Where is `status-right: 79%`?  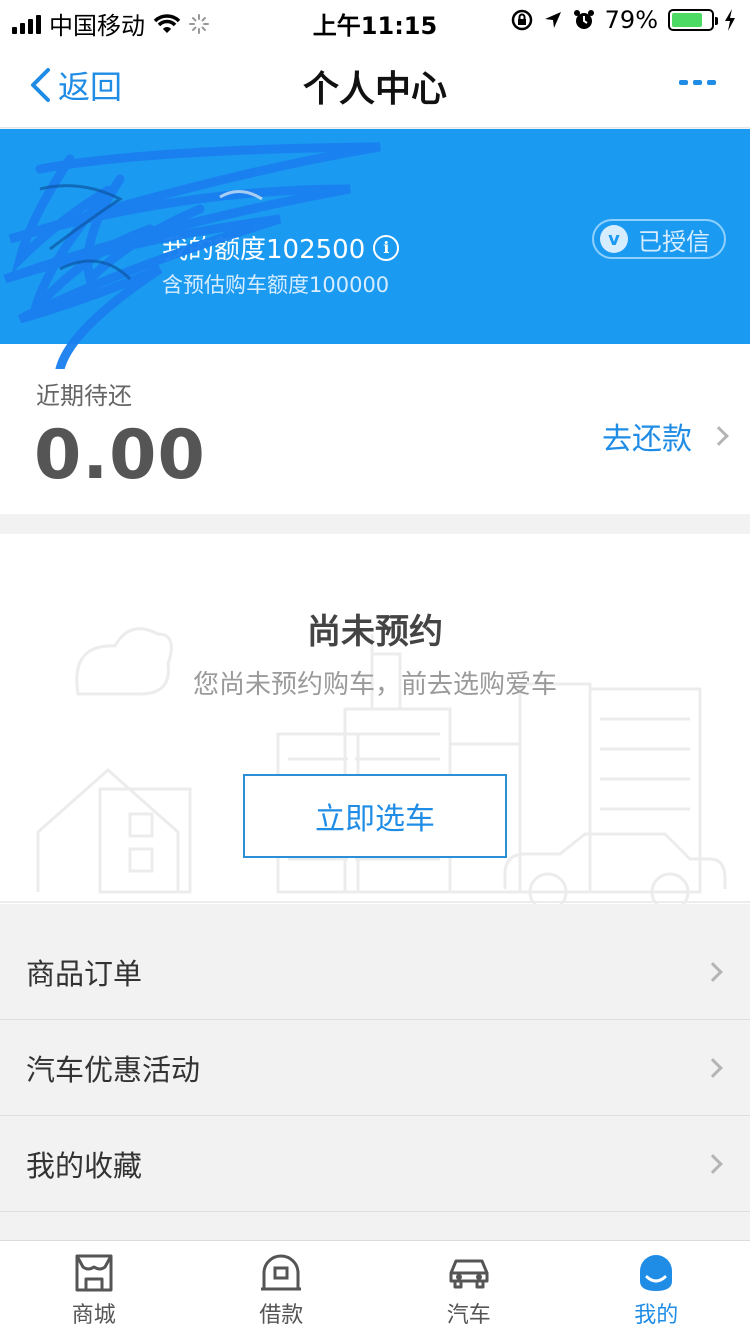 status-right: 79% is located at coordinates (623, 20).